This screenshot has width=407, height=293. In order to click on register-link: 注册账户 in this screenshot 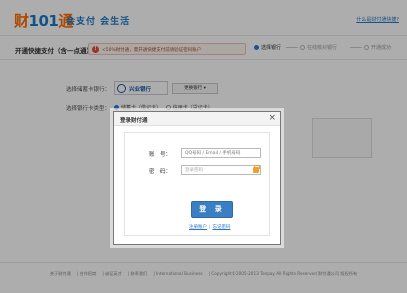, I will do `click(198, 227)`.